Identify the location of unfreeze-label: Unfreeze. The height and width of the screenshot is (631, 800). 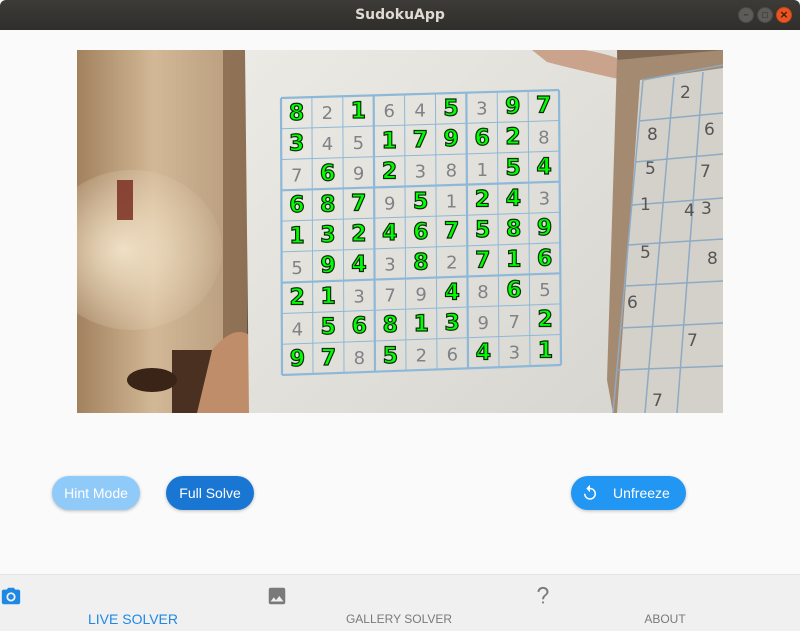
(641, 493).